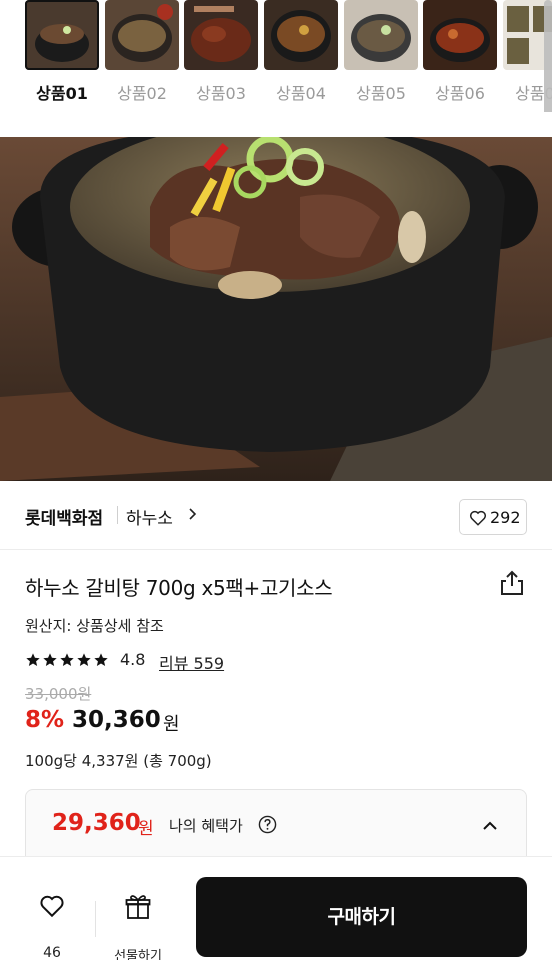  I want to click on chevron-up-icon, so click(490, 826).